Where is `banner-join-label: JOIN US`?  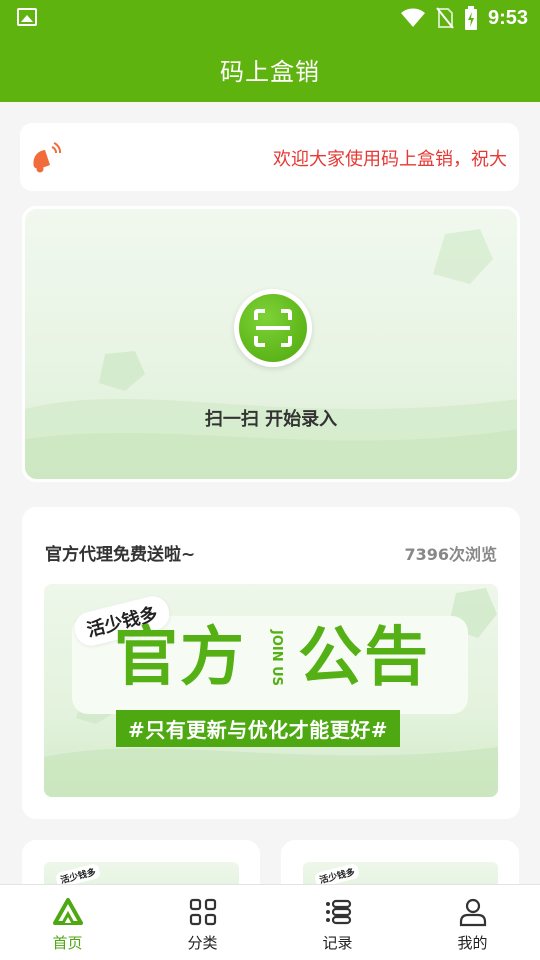 banner-join-label: JOIN US is located at coordinates (276, 658).